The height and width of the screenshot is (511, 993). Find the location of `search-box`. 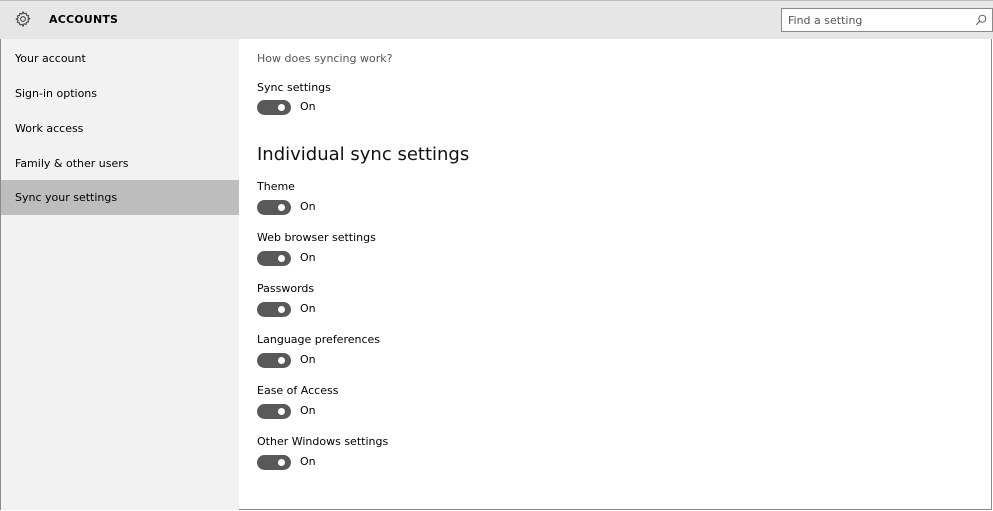

search-box is located at coordinates (887, 20).